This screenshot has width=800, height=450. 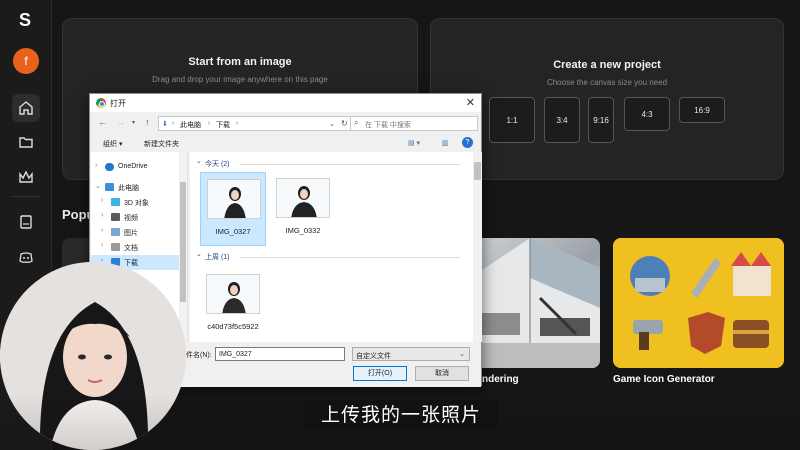 What do you see at coordinates (115, 202) in the screenshot?
I see `cube-icon` at bounding box center [115, 202].